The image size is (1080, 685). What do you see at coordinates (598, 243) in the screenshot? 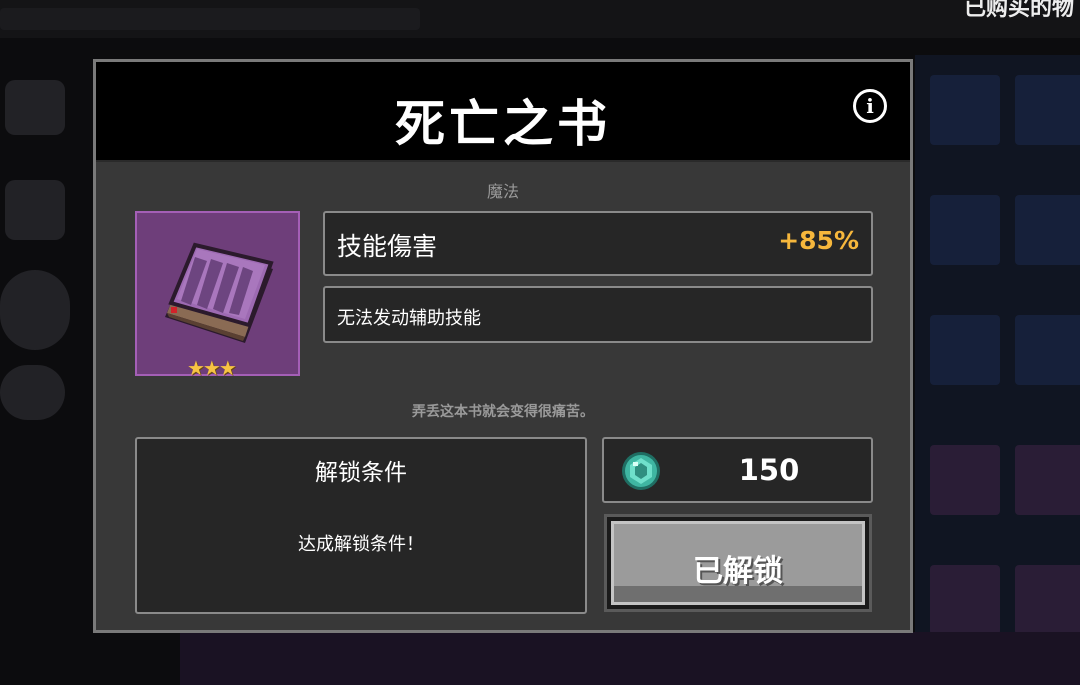
I see `stat-box: 技能傷害 +85%` at bounding box center [598, 243].